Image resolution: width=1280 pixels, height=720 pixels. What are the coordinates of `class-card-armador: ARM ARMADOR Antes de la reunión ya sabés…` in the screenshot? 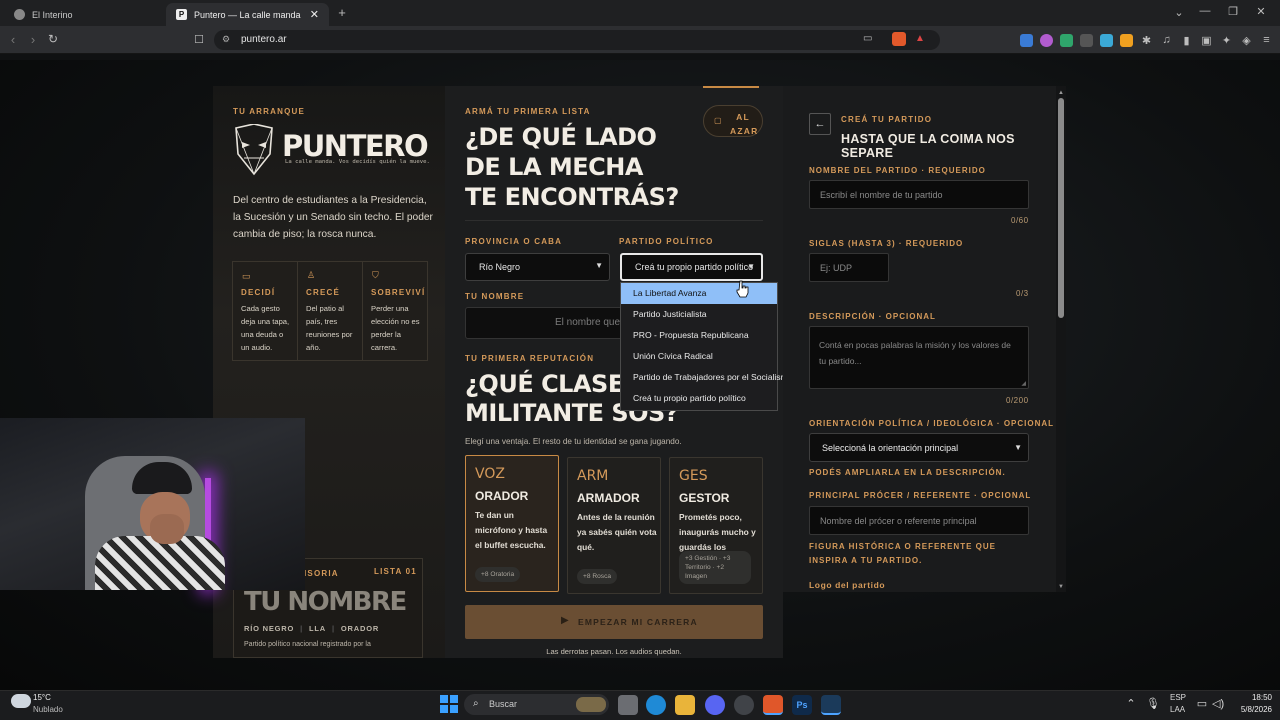 It's located at (614, 525).